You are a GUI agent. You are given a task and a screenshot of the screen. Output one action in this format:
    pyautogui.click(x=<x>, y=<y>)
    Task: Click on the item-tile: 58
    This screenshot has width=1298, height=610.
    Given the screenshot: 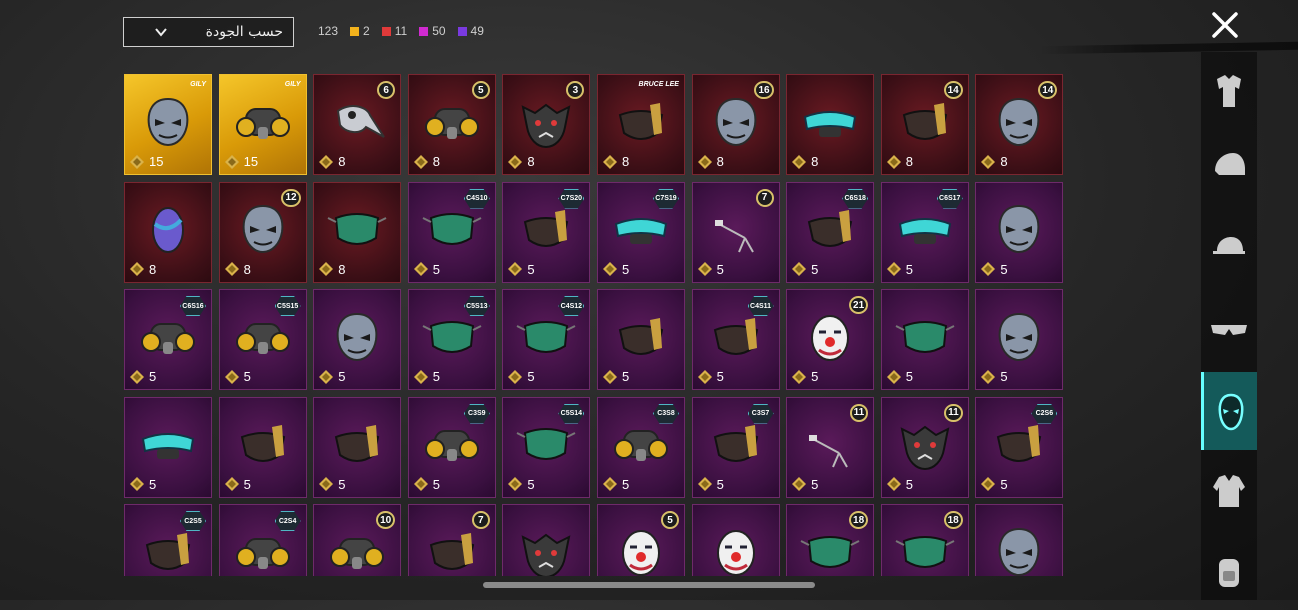 What is the action you would take?
    pyautogui.click(x=451, y=124)
    